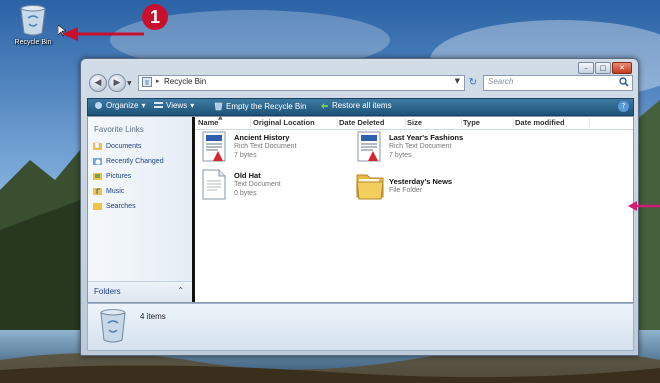 Image resolution: width=660 pixels, height=383 pixels. I want to click on favorite-links-heading: Favorite Links, so click(119, 129).